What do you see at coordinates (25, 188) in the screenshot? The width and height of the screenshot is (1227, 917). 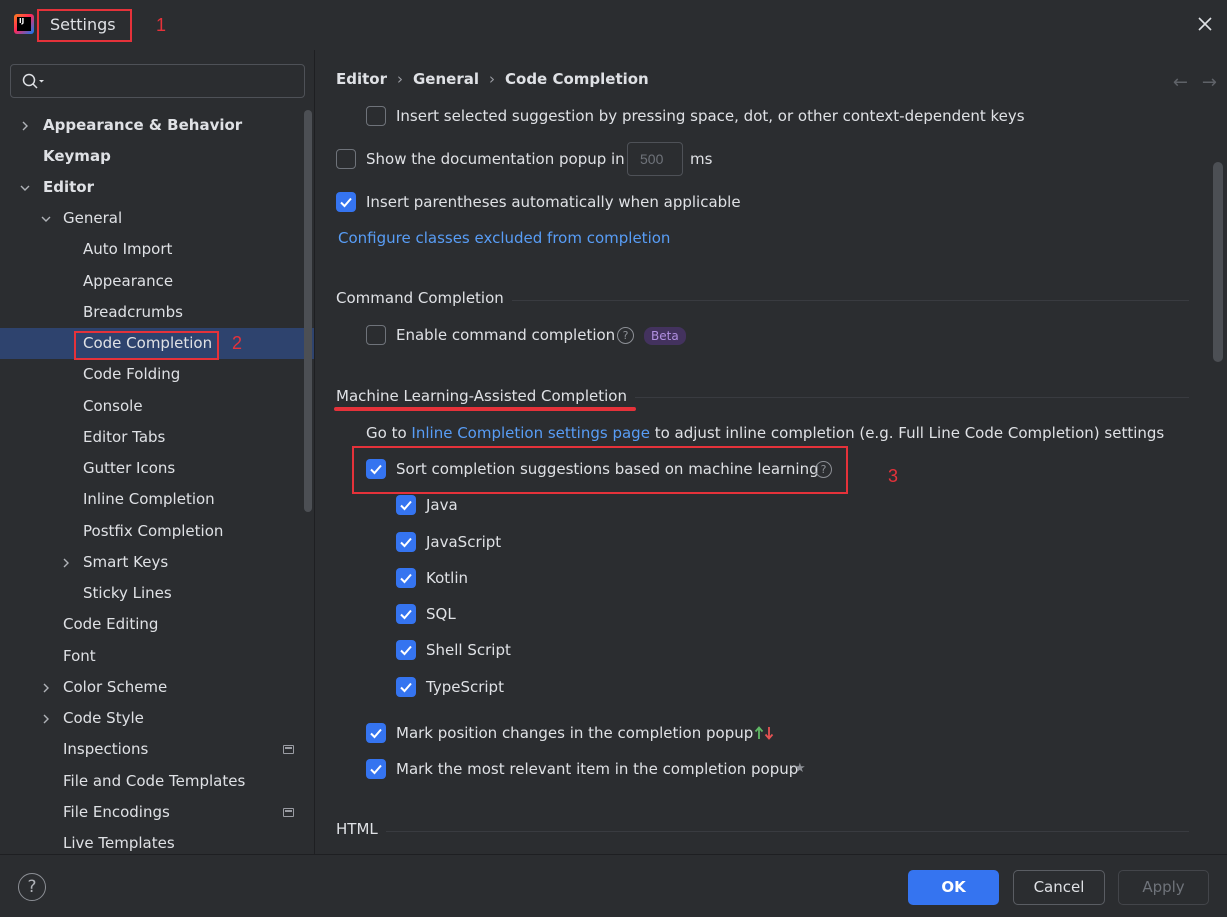 I see `chevron-down-icon` at bounding box center [25, 188].